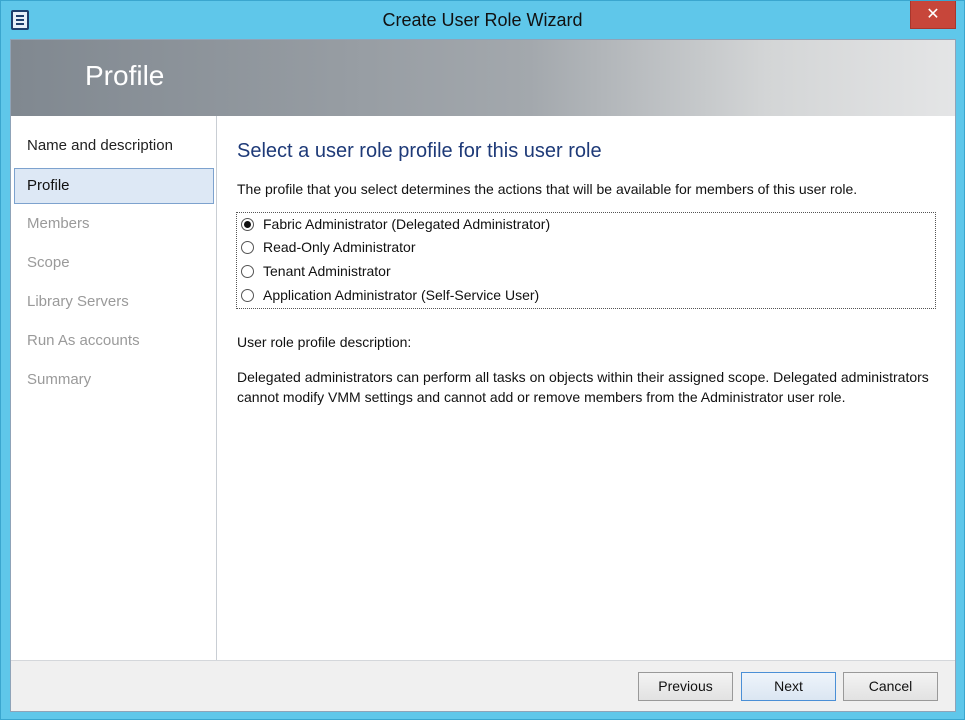  I want to click on next-button: Next, so click(788, 686).